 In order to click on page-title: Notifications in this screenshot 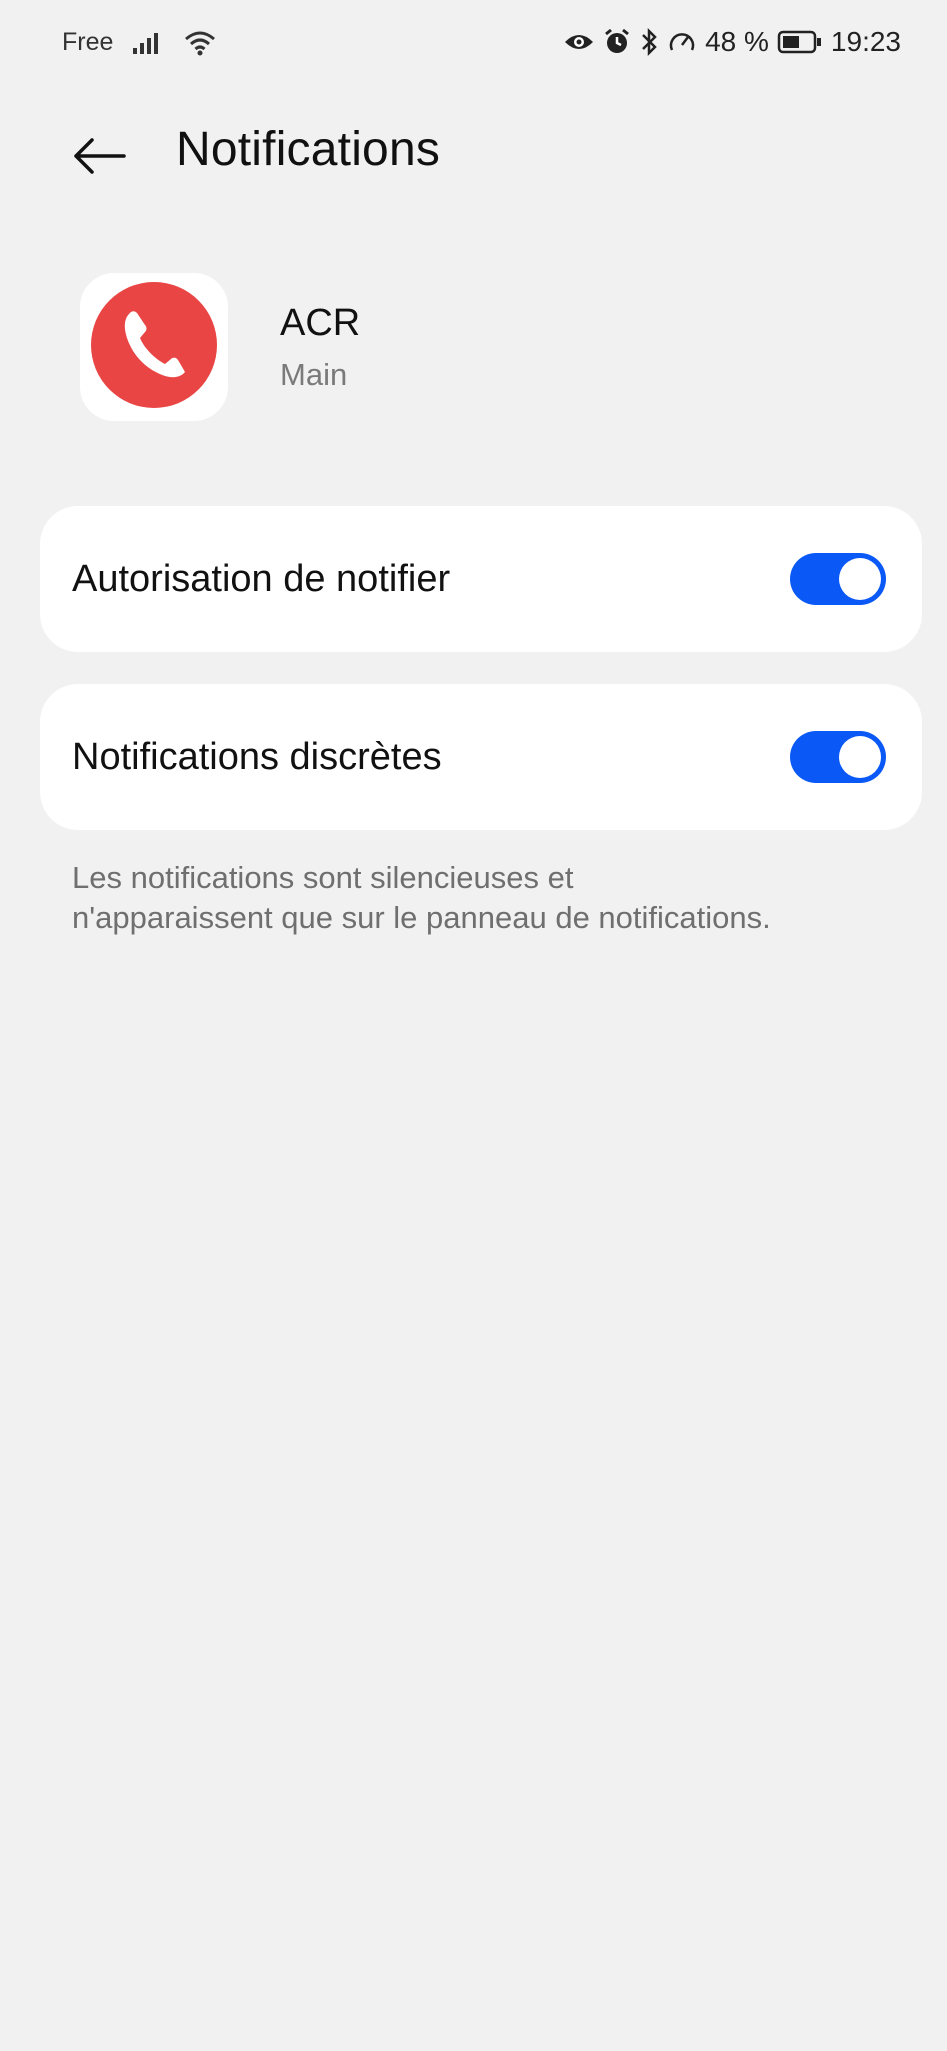, I will do `click(308, 149)`.